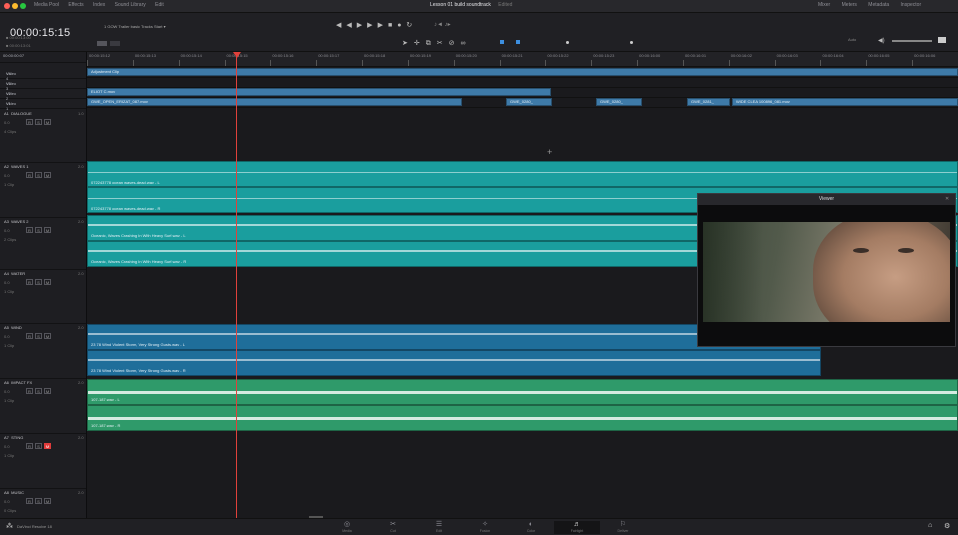  What do you see at coordinates (577, 527) in the screenshot?
I see `page-fairlight: ♬ Fairlight` at bounding box center [577, 527].